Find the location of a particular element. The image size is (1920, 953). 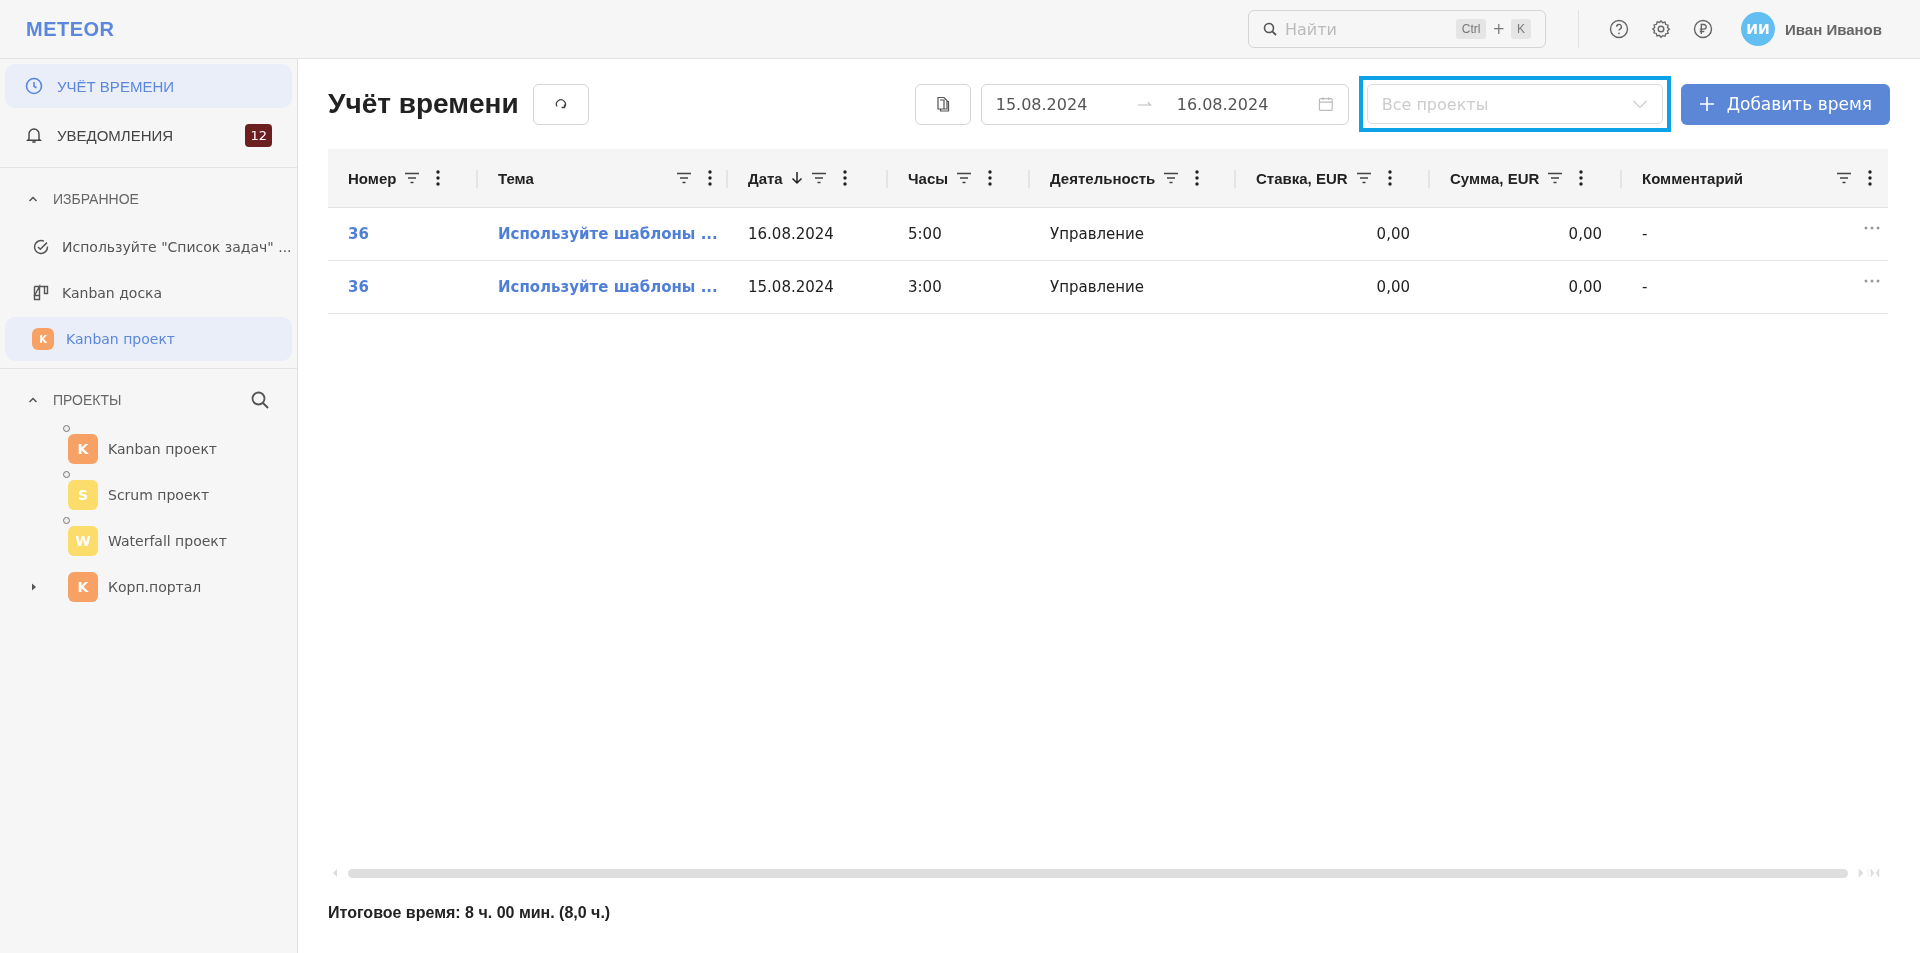

check-circle-icon is located at coordinates (41, 247).